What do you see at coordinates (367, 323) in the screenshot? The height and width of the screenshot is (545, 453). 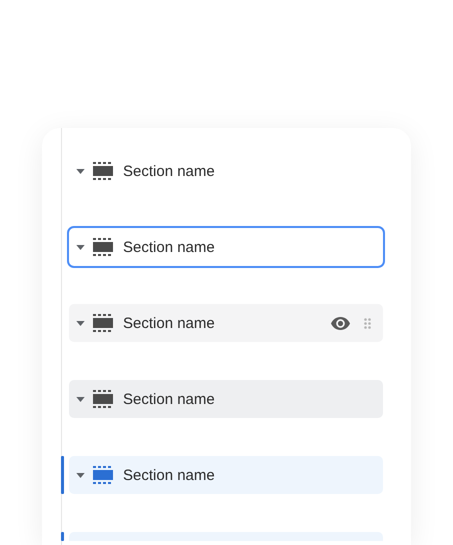 I see `drag-handle-icon` at bounding box center [367, 323].